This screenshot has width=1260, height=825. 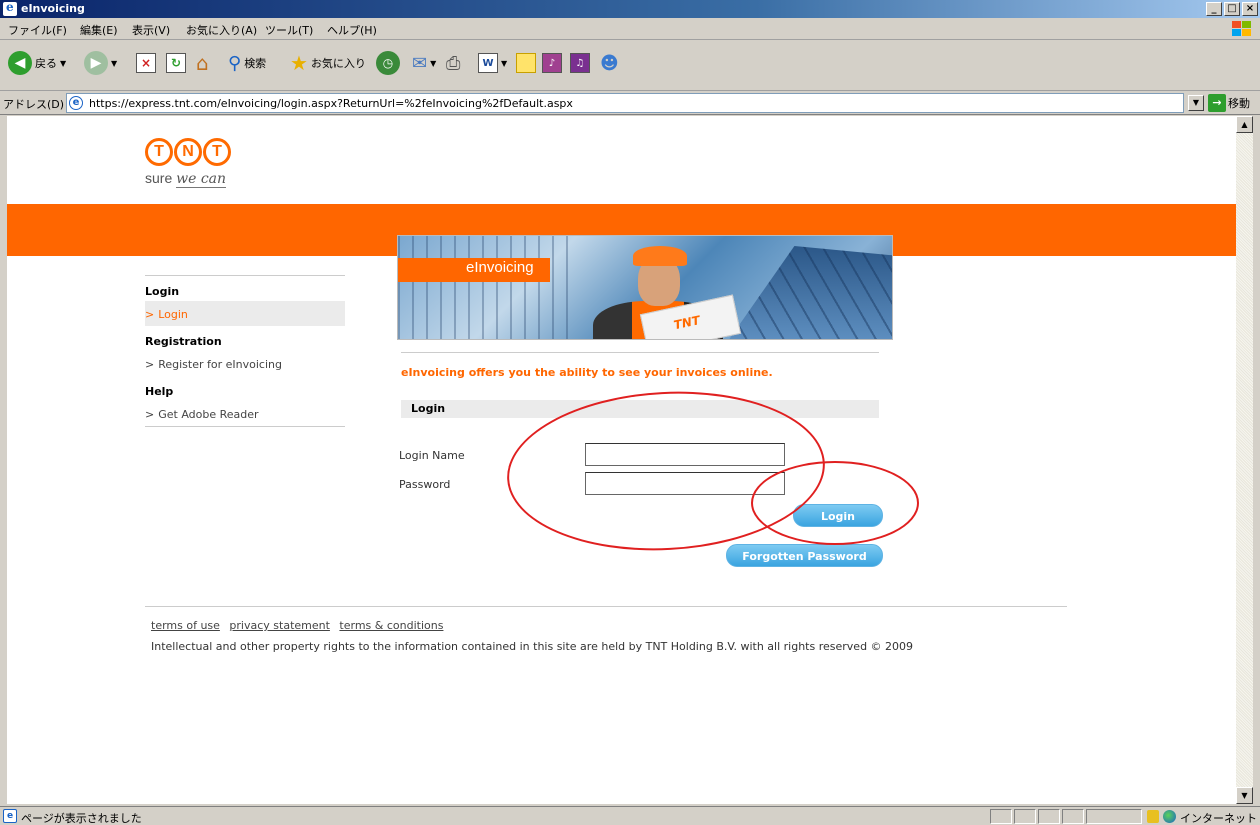 What do you see at coordinates (1229, 103) in the screenshot?
I see `go-button: → 移動` at bounding box center [1229, 103].